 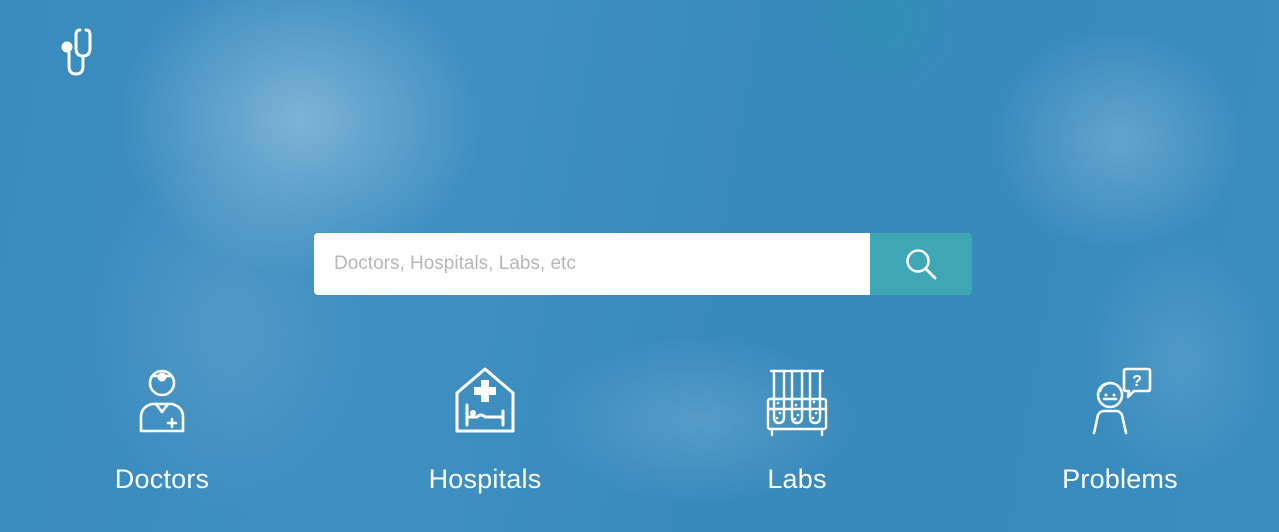 What do you see at coordinates (485, 479) in the screenshot?
I see `category-label-hospitals: Hospitals` at bounding box center [485, 479].